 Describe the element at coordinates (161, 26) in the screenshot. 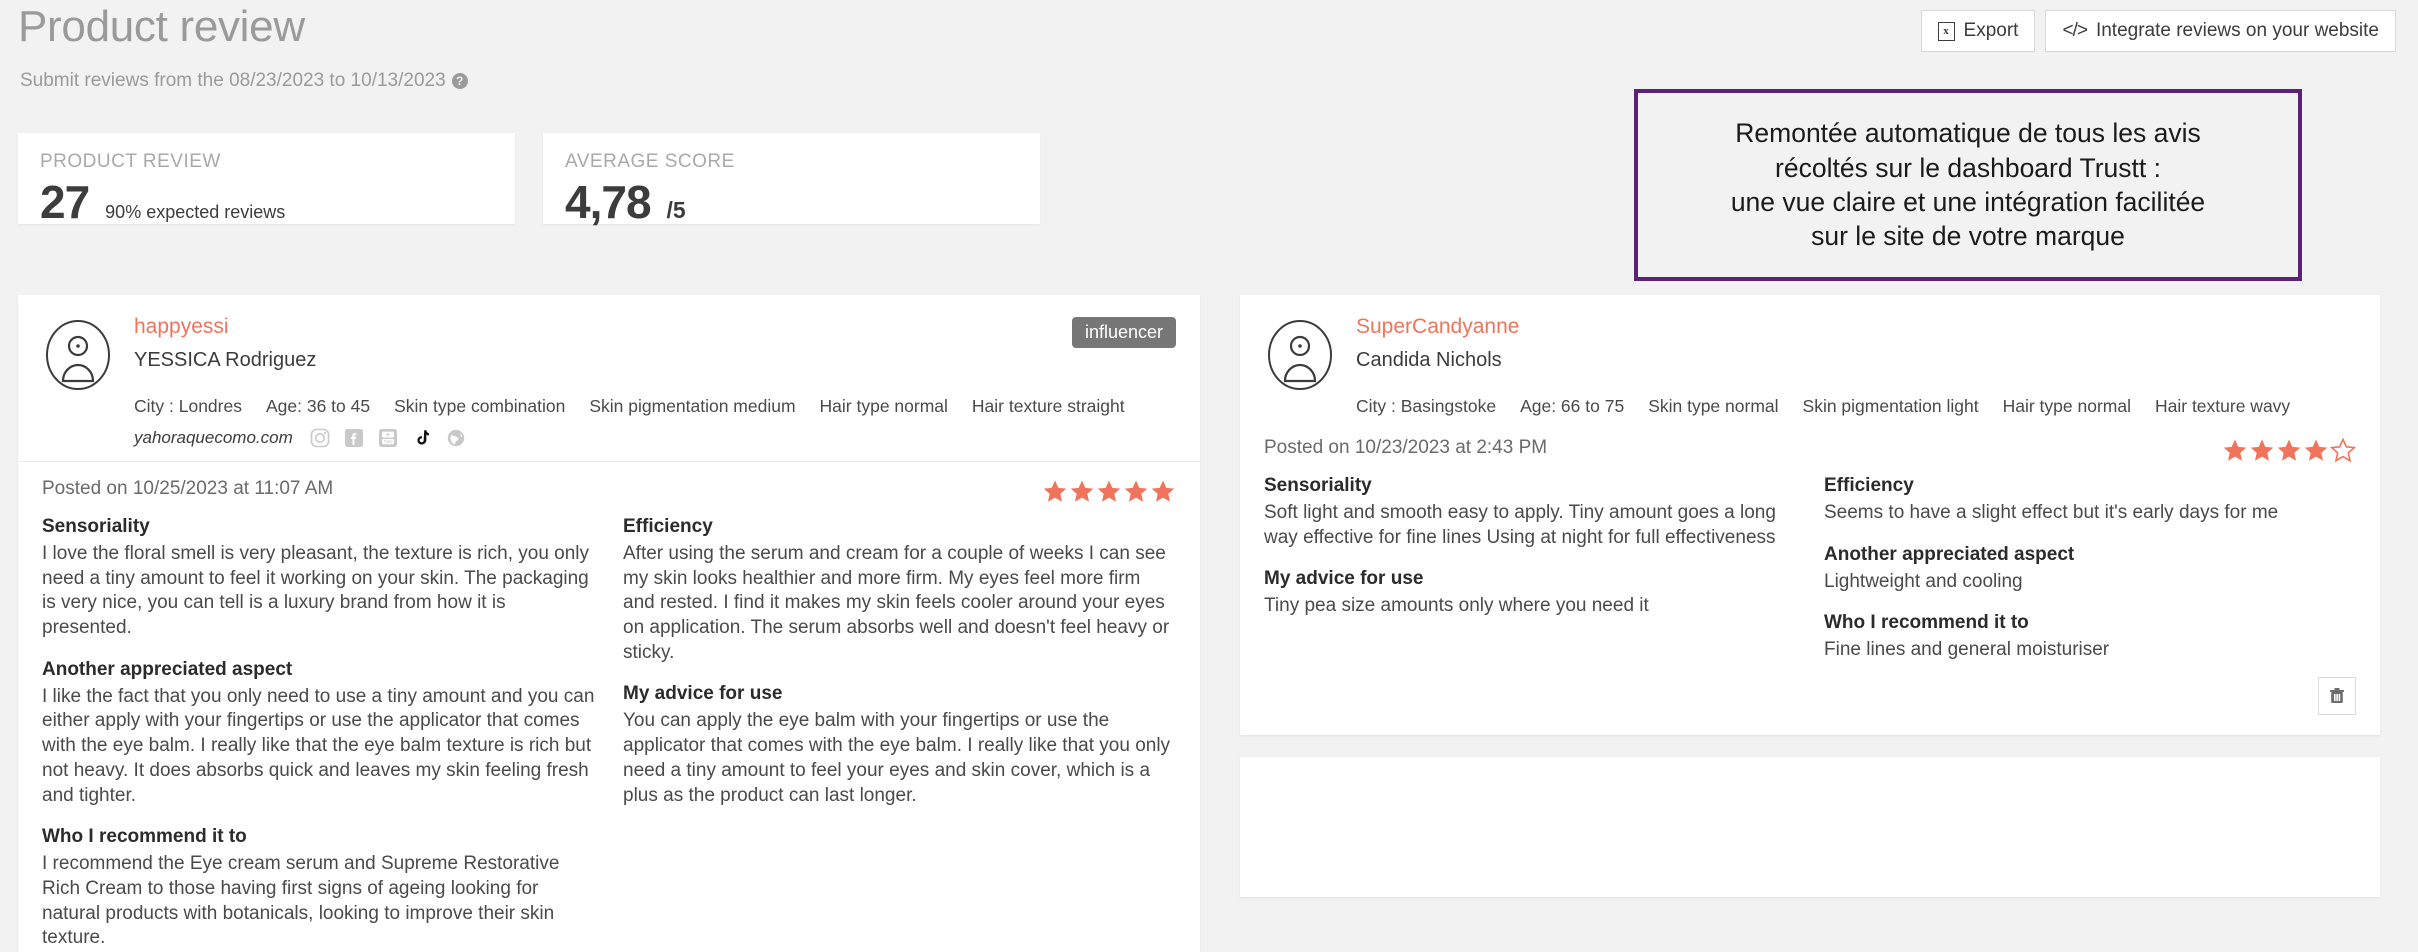

I see `page-title: Product review` at that location.